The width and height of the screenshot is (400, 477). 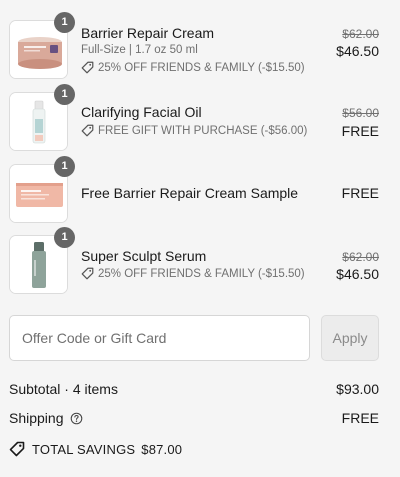 I want to click on subtotal-label: Subtotal · 4 items, so click(x=63, y=389).